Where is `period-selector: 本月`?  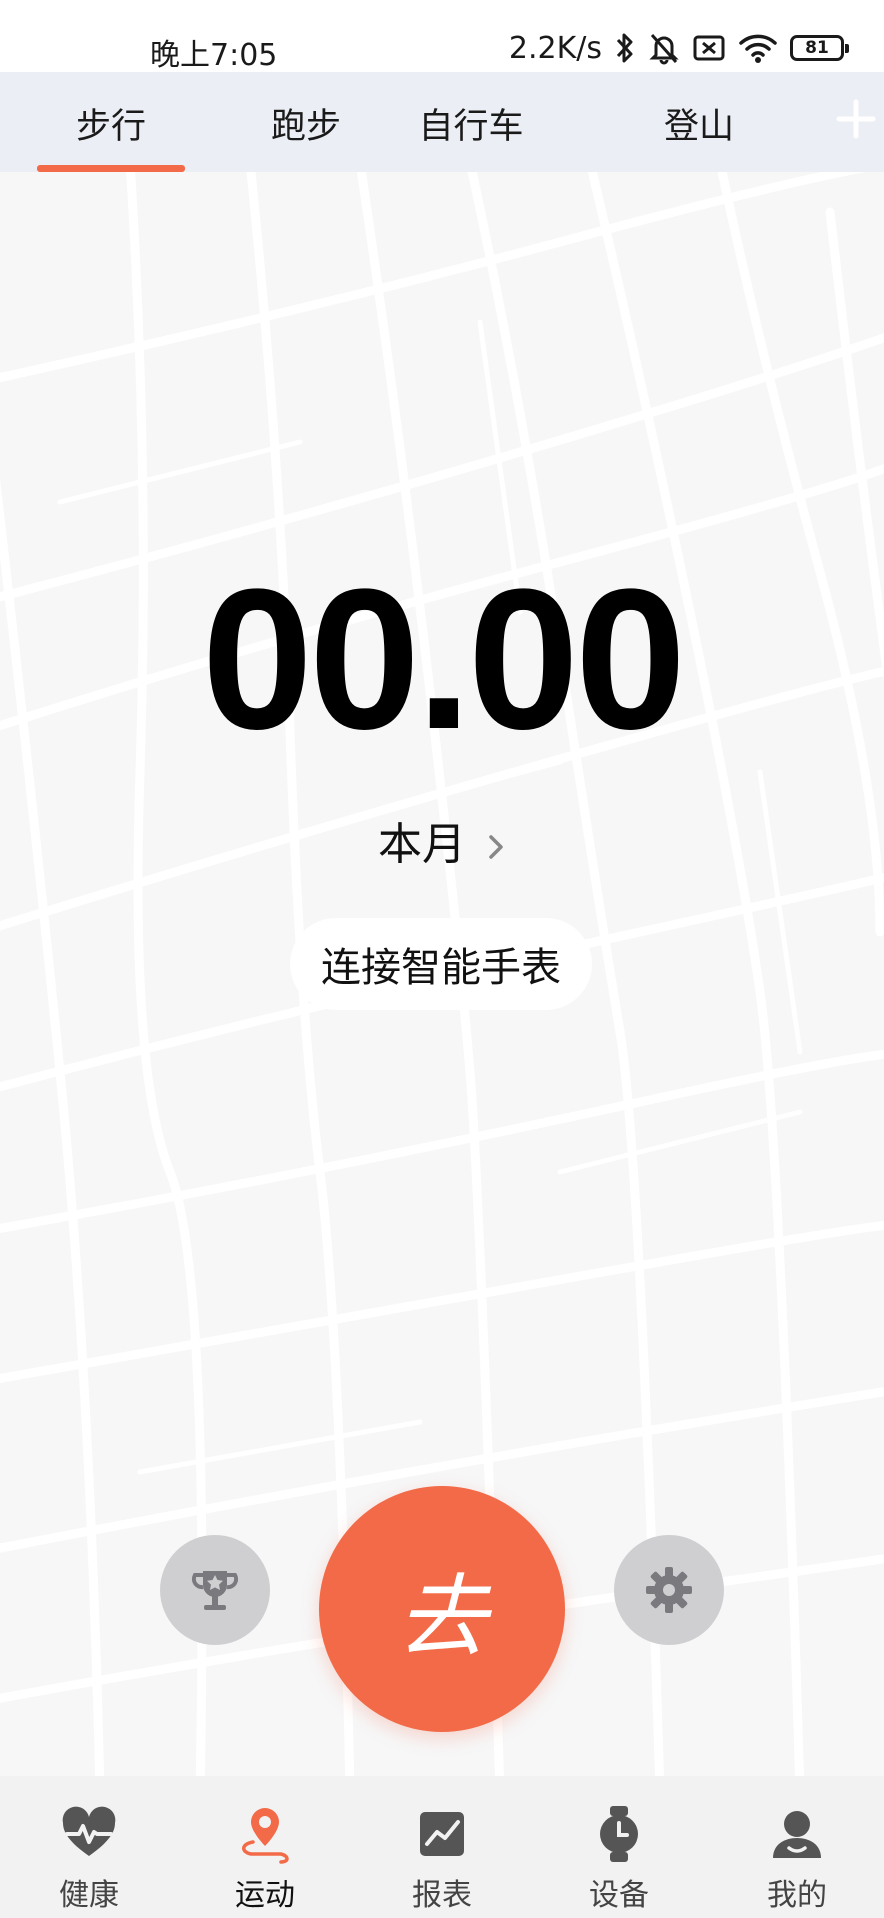
period-selector: 本月 is located at coordinates (442, 840).